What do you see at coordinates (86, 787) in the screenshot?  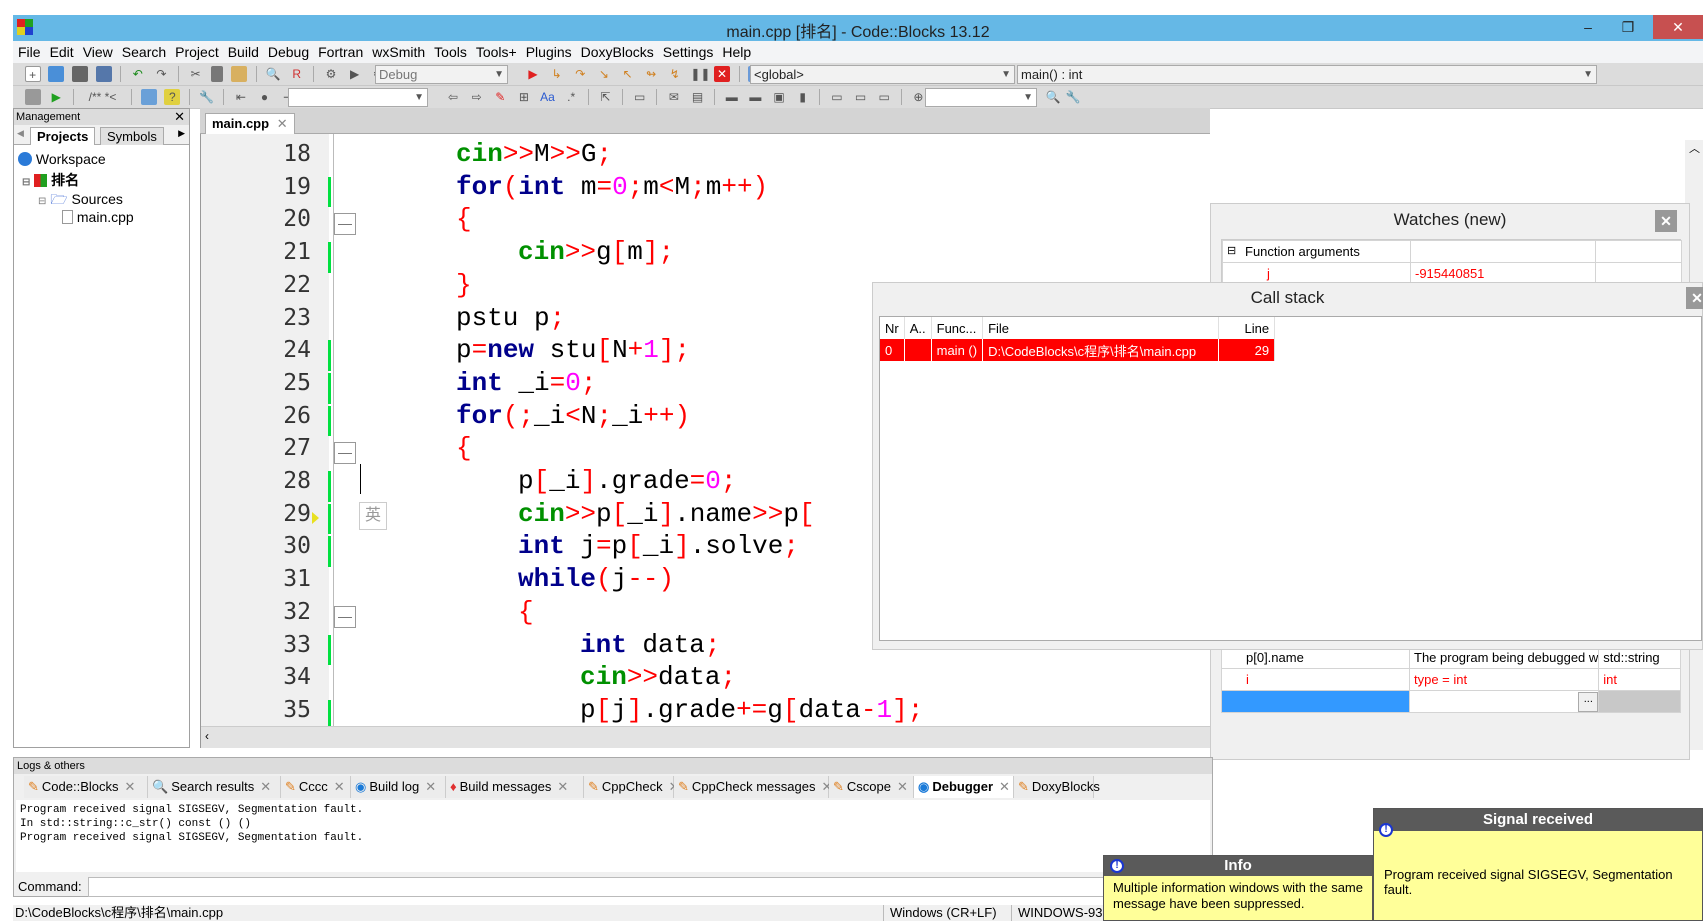 I see `log-tab-code-blocks: ✎ Code::Blocks ✕` at bounding box center [86, 787].